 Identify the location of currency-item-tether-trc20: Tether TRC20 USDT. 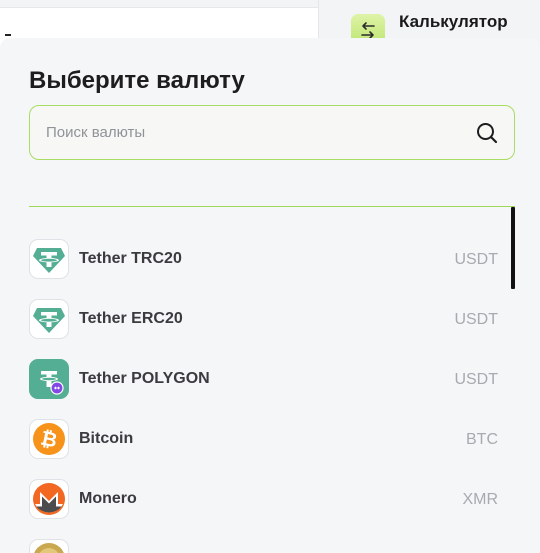
(255, 243).